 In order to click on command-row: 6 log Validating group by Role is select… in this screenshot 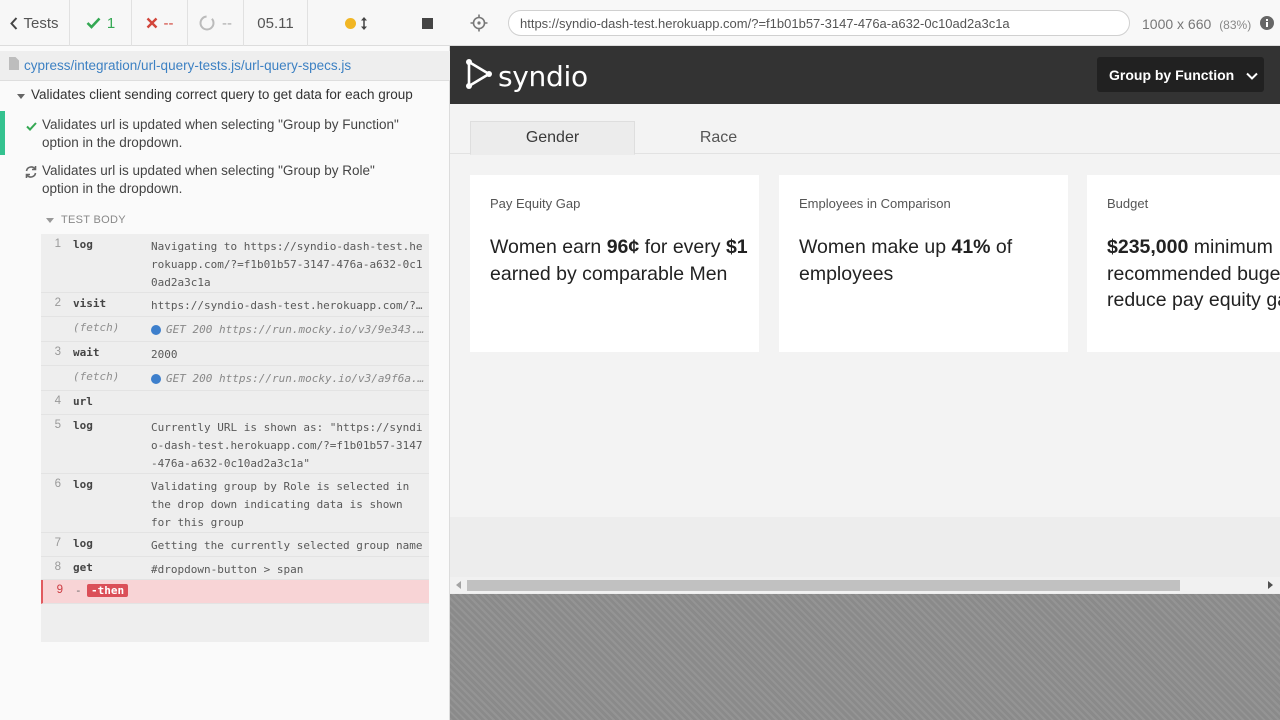, I will do `click(235, 503)`.